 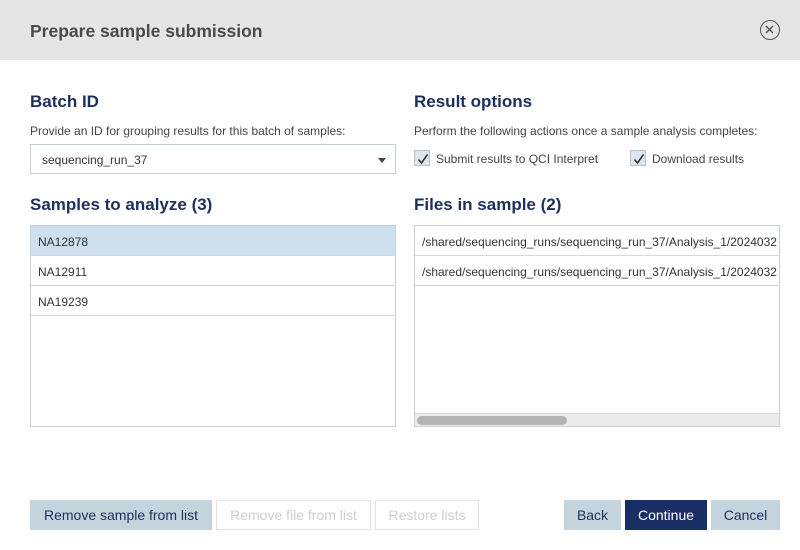 What do you see at coordinates (698, 159) in the screenshot?
I see `download-results-label: Download results` at bounding box center [698, 159].